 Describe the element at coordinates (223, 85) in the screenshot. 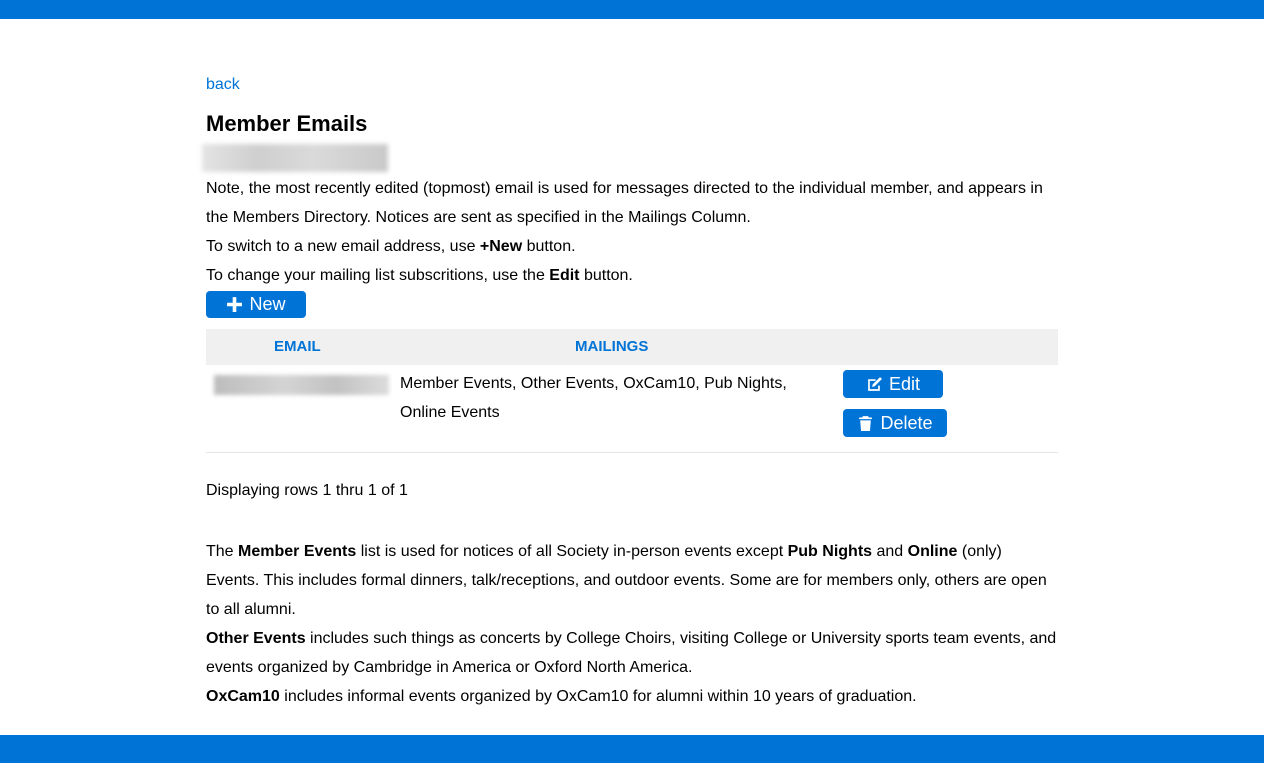

I see `back-link: back` at that location.